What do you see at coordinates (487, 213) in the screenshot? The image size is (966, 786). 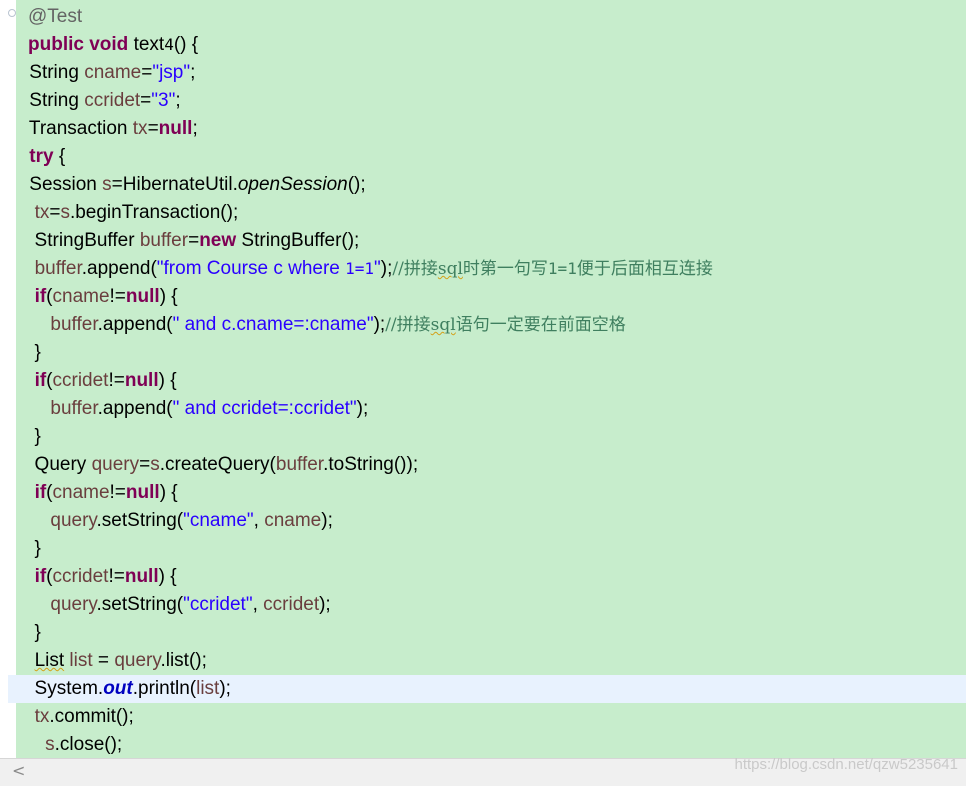 I see `code-line: tx=s.beginTransaction();` at bounding box center [487, 213].